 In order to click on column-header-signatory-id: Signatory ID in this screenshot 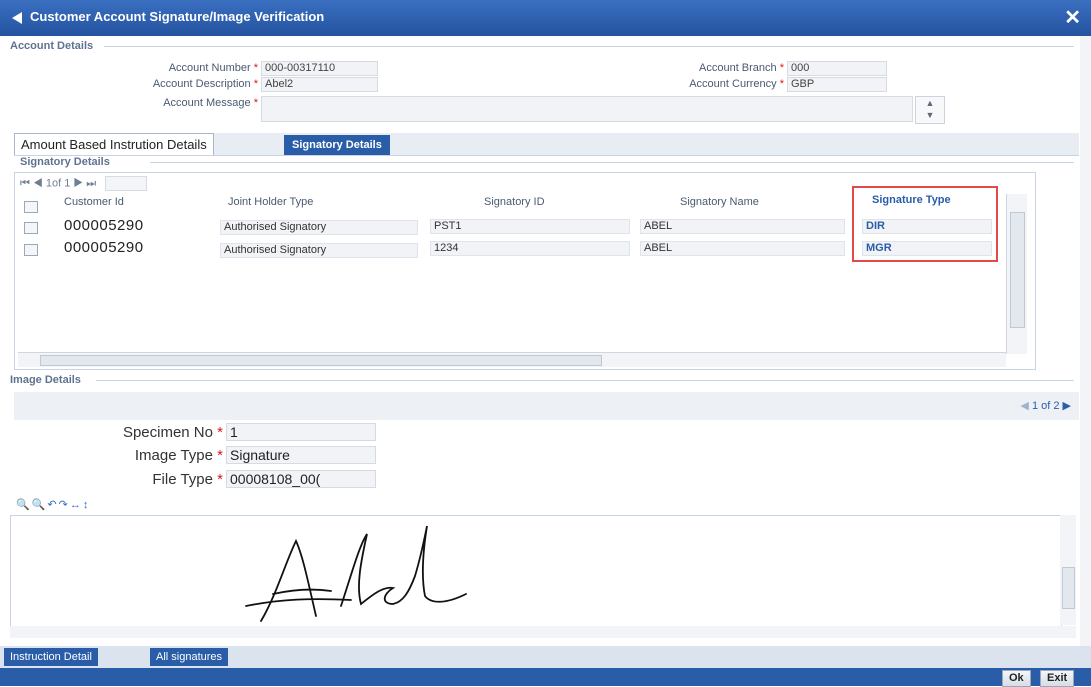, I will do `click(514, 202)`.